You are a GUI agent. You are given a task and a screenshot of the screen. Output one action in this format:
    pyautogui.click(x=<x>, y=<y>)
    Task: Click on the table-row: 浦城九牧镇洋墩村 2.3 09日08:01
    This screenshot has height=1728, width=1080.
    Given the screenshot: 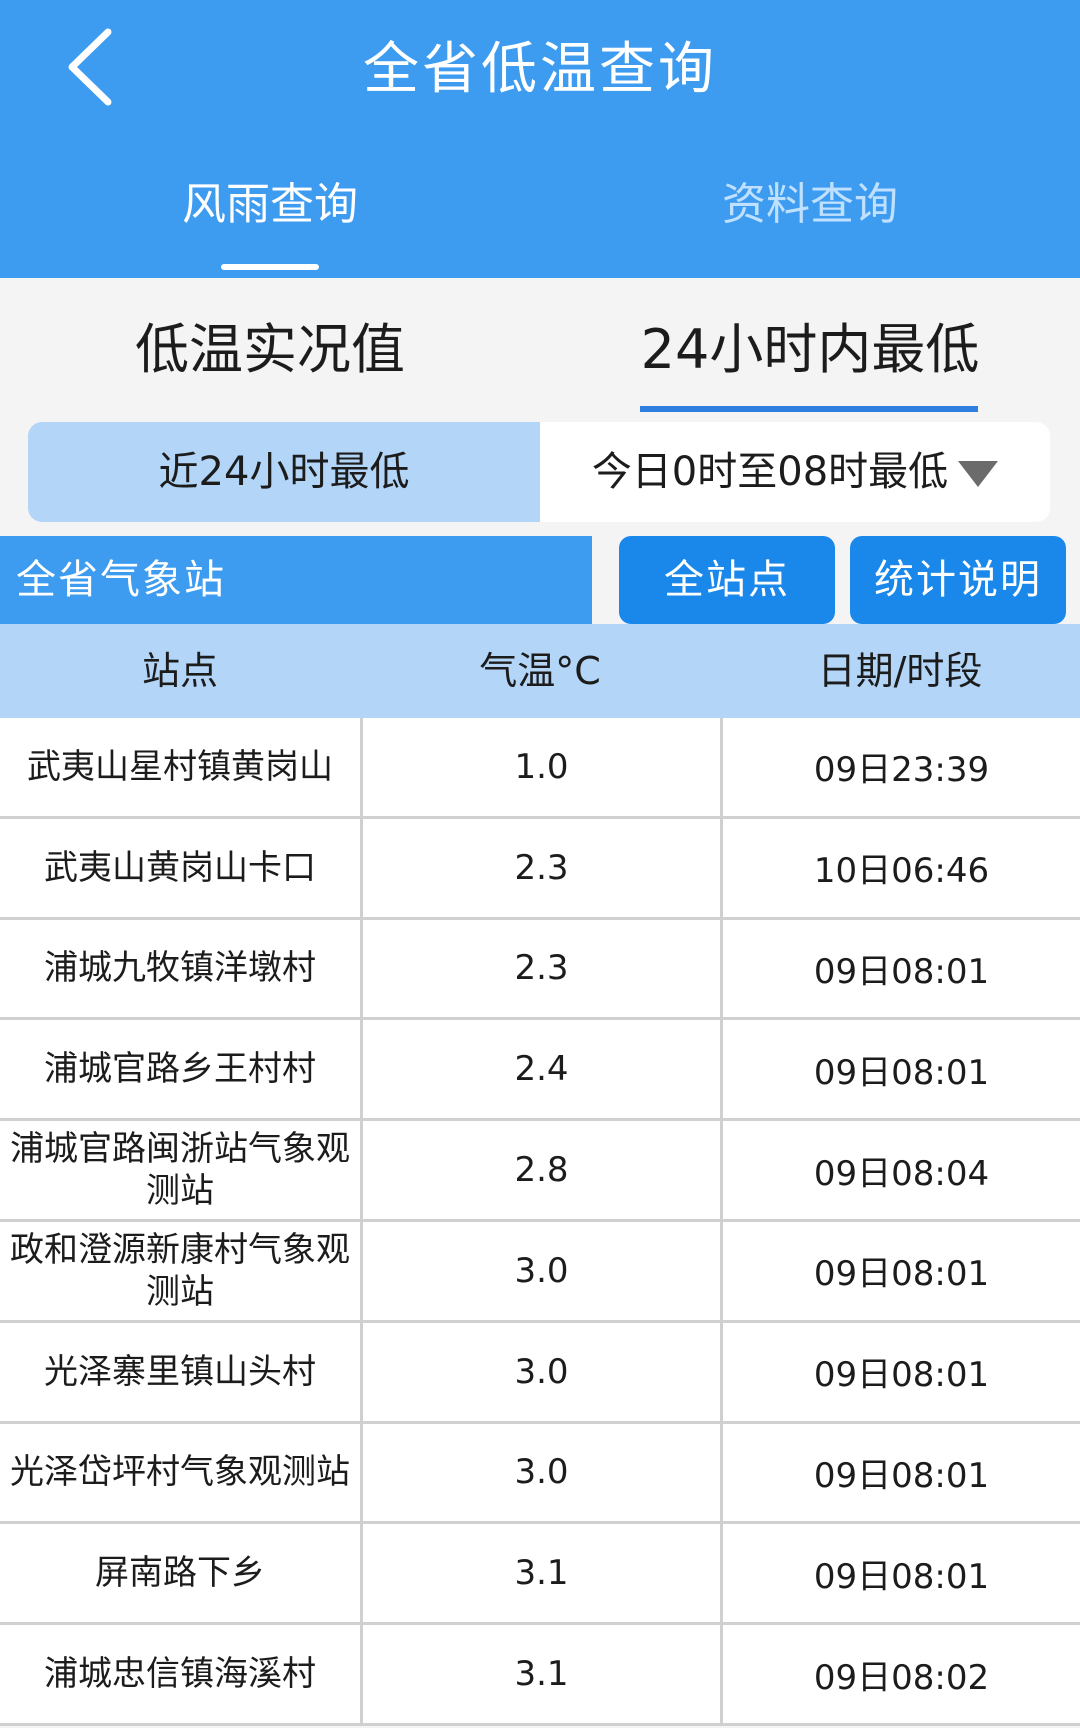 What is the action you would take?
    pyautogui.click(x=540, y=970)
    